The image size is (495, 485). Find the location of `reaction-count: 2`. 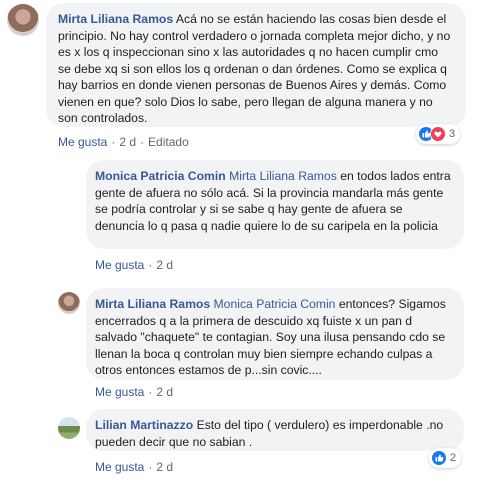

reaction-count: 2 is located at coordinates (453, 458).